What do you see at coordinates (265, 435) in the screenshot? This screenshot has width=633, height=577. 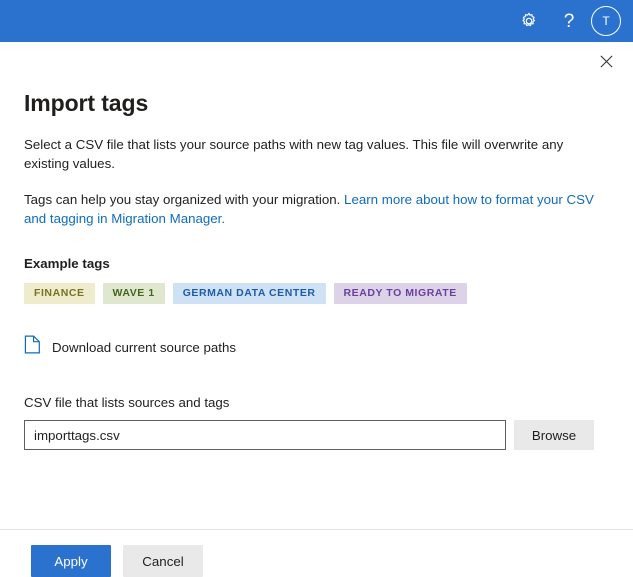 I see `csv-file-input` at bounding box center [265, 435].